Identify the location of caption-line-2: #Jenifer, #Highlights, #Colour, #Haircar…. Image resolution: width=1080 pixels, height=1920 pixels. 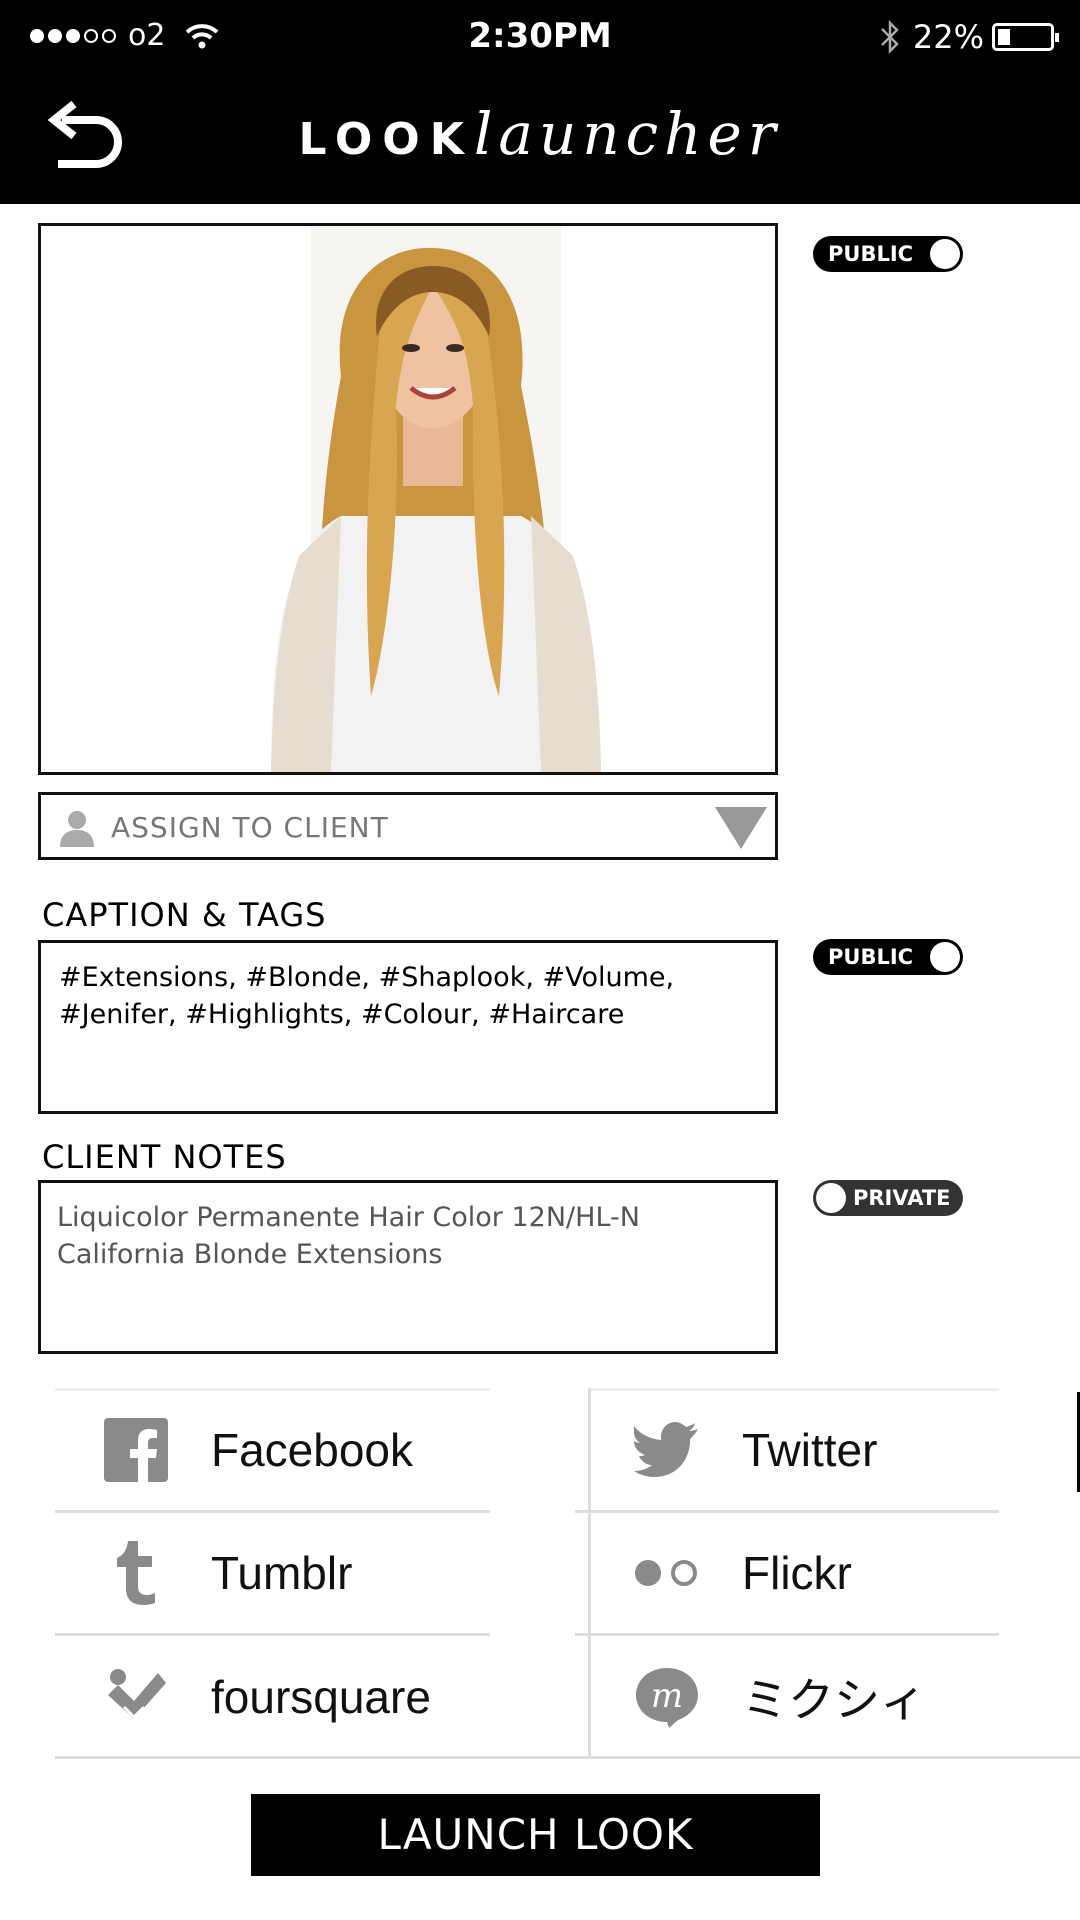
(342, 1014).